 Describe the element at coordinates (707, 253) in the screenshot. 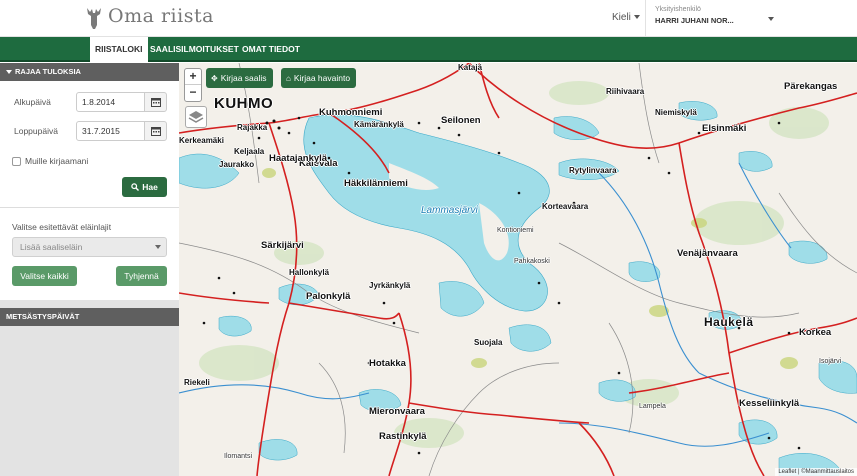

I see `place-label: Venäjänvaara` at that location.